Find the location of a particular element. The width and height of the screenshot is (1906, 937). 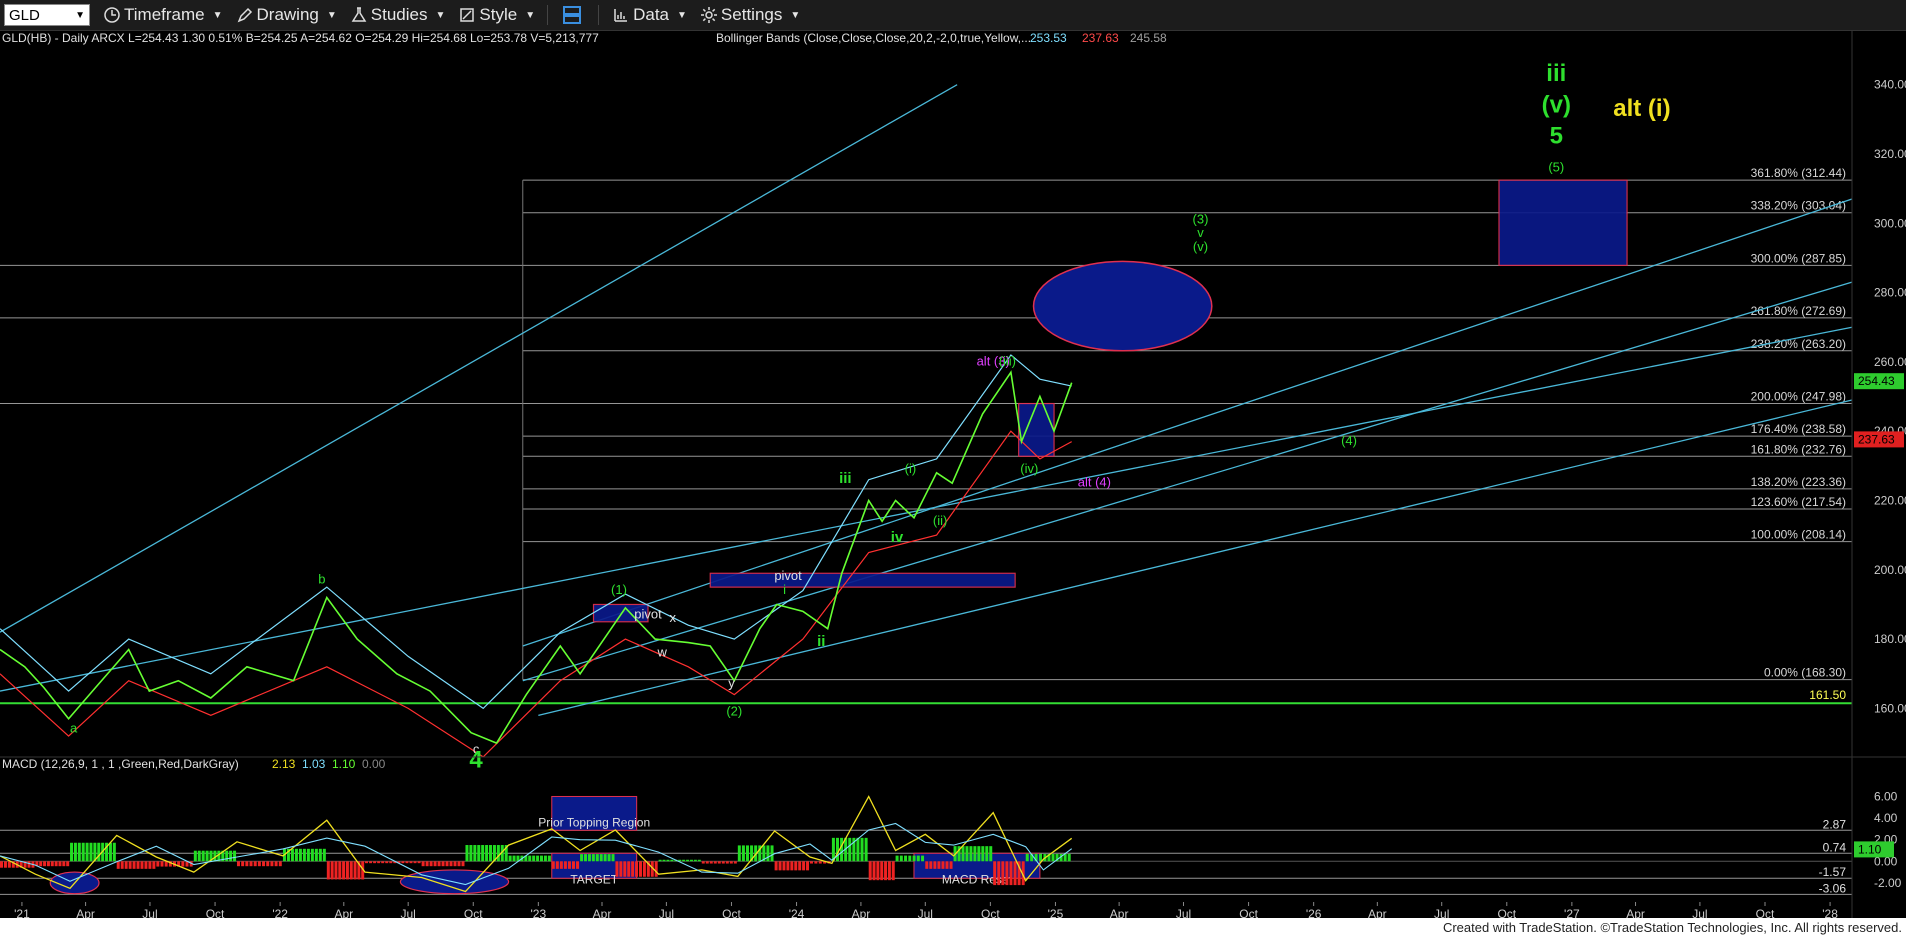

caret-down-icon: ▼ is located at coordinates (440, 15).